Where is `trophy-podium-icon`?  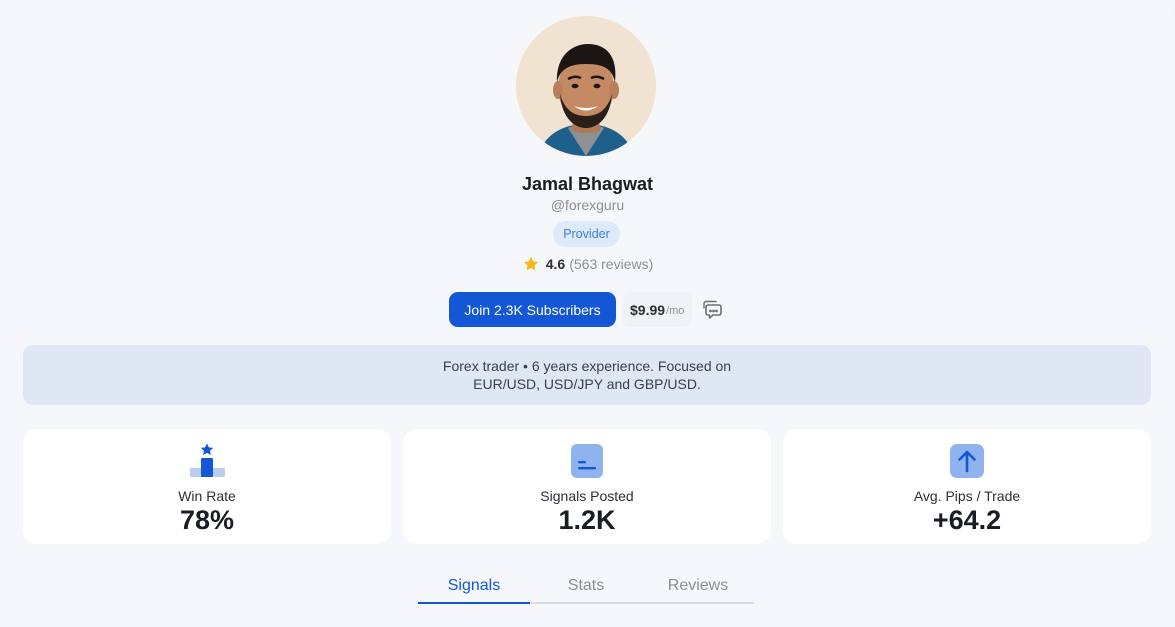 trophy-podium-icon is located at coordinates (207, 460).